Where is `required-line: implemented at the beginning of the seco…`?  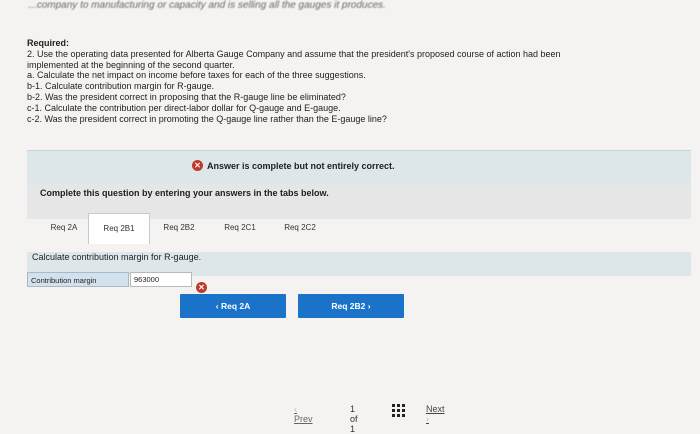
required-line: implemented at the beginning of the seco… is located at coordinates (131, 64).